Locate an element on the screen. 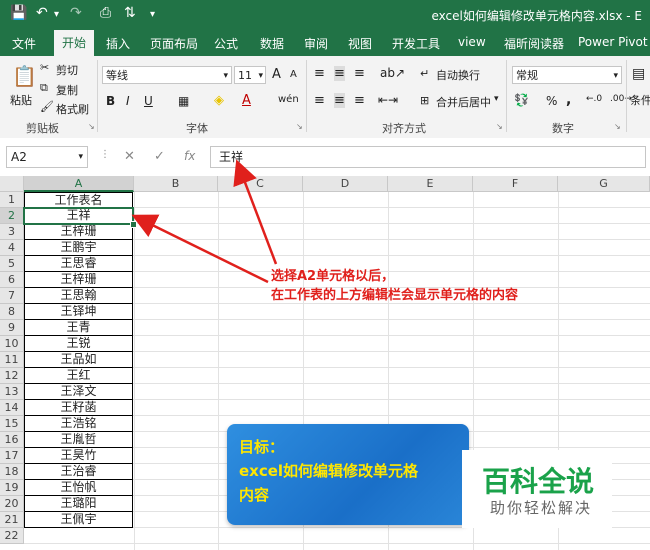  annotation-line-1: 选择A2单元格以后， is located at coordinates (333, 276).